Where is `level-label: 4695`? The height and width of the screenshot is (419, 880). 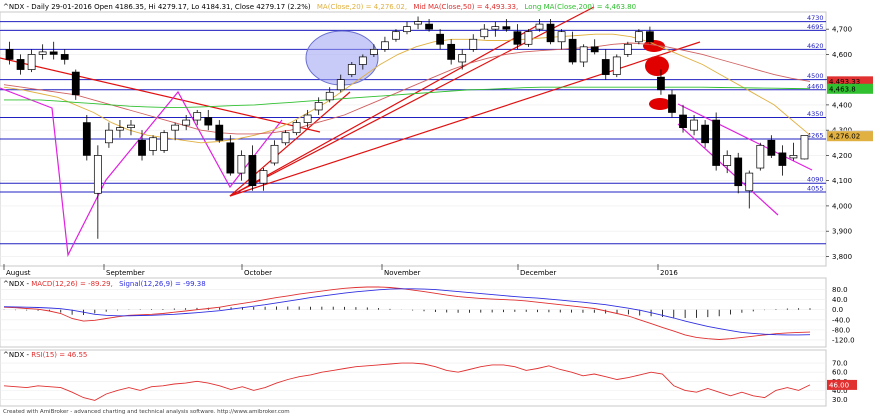
level-label: 4695 is located at coordinates (815, 27).